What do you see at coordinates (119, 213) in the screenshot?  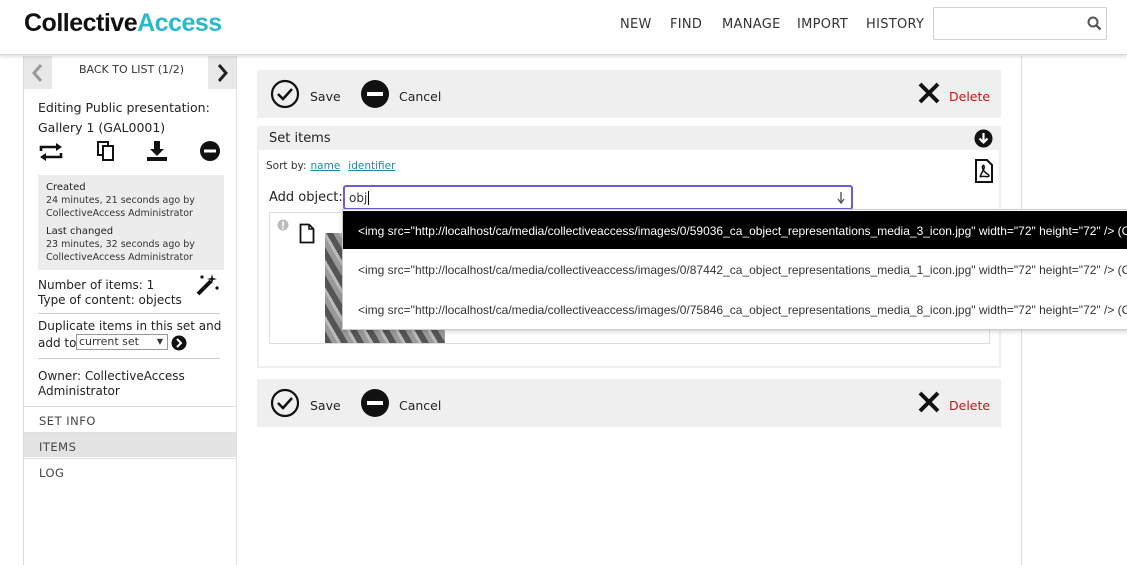 I see `created-by: CollectiveAccess Administrator` at bounding box center [119, 213].